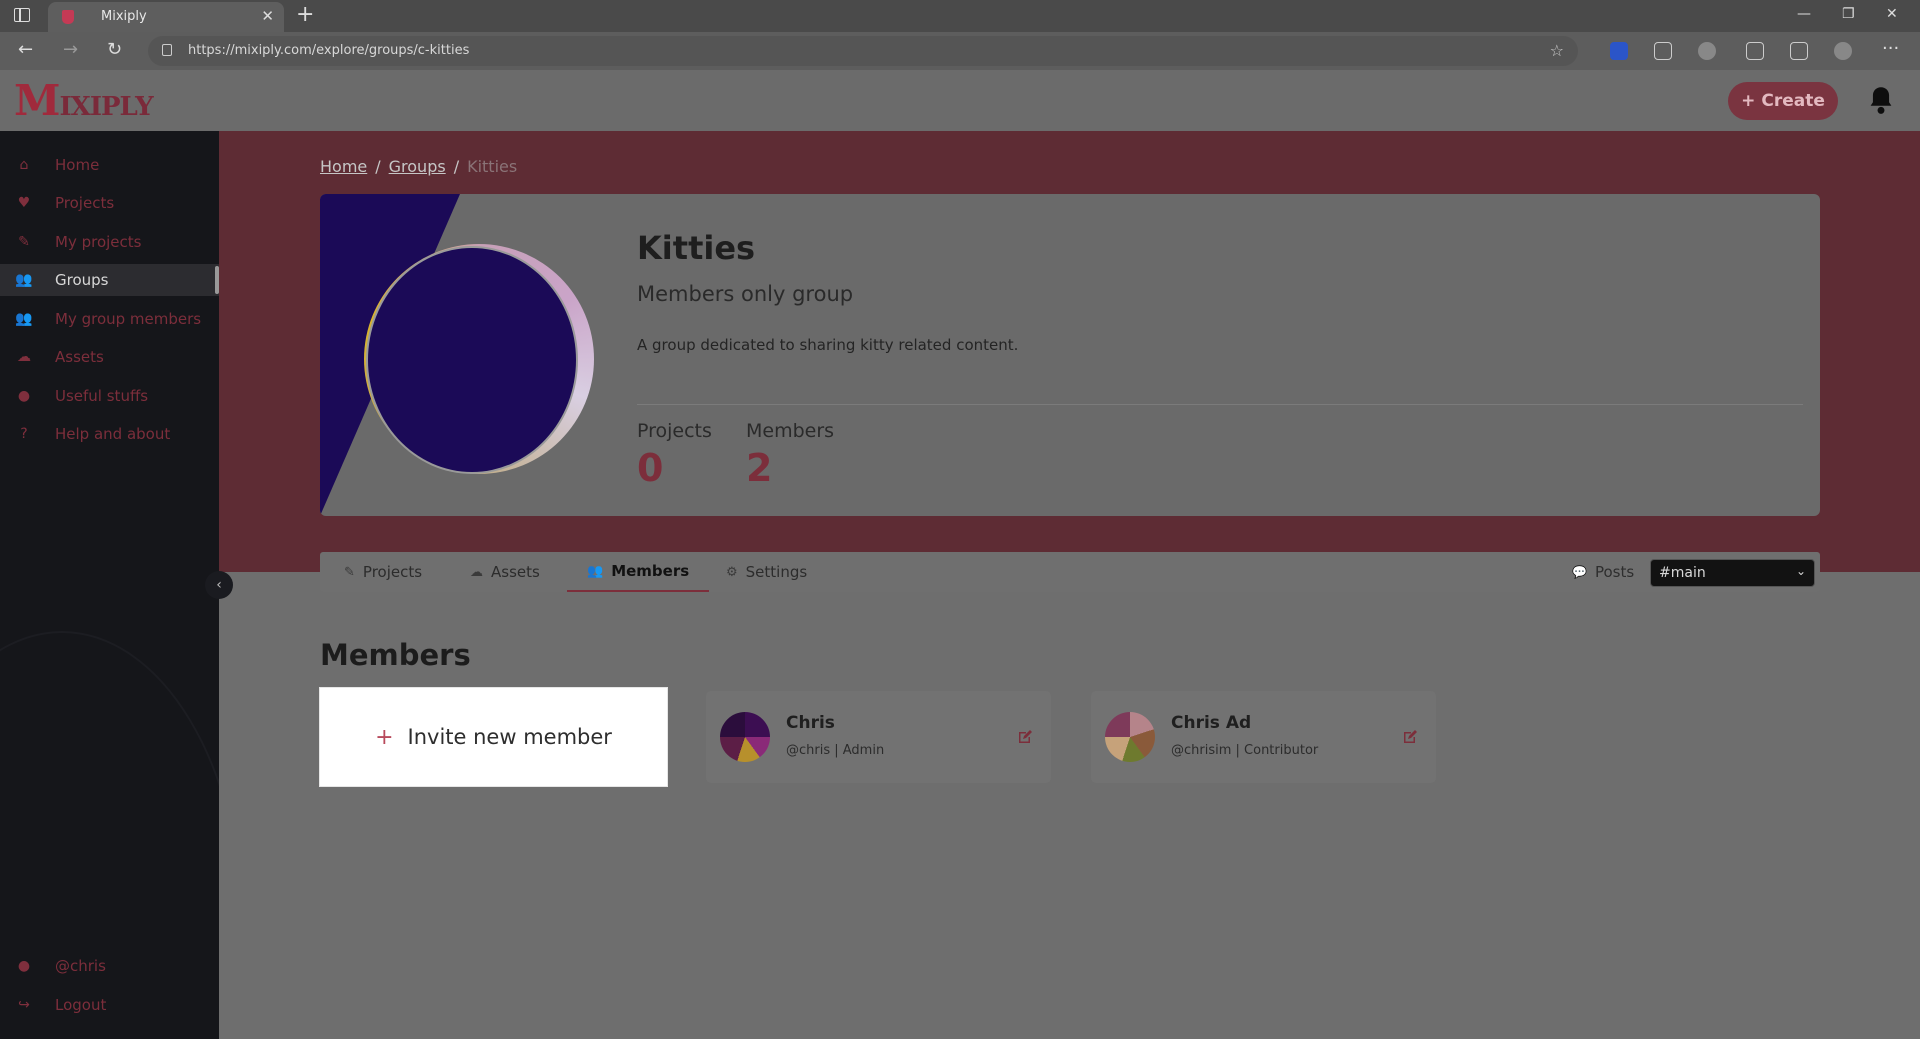 The width and height of the screenshot is (1920, 1039). I want to click on forward-icon: →, so click(70, 49).